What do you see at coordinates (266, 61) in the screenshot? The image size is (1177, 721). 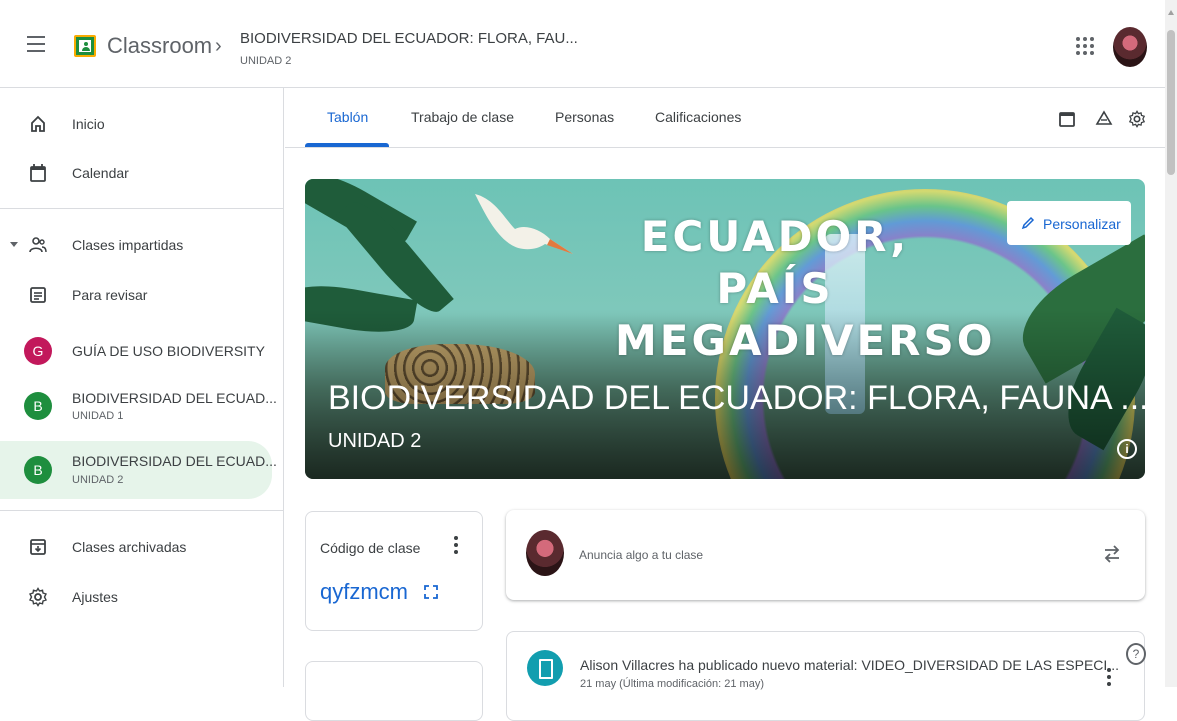 I see `breadcrumb-class-section: UNIDAD 2` at bounding box center [266, 61].